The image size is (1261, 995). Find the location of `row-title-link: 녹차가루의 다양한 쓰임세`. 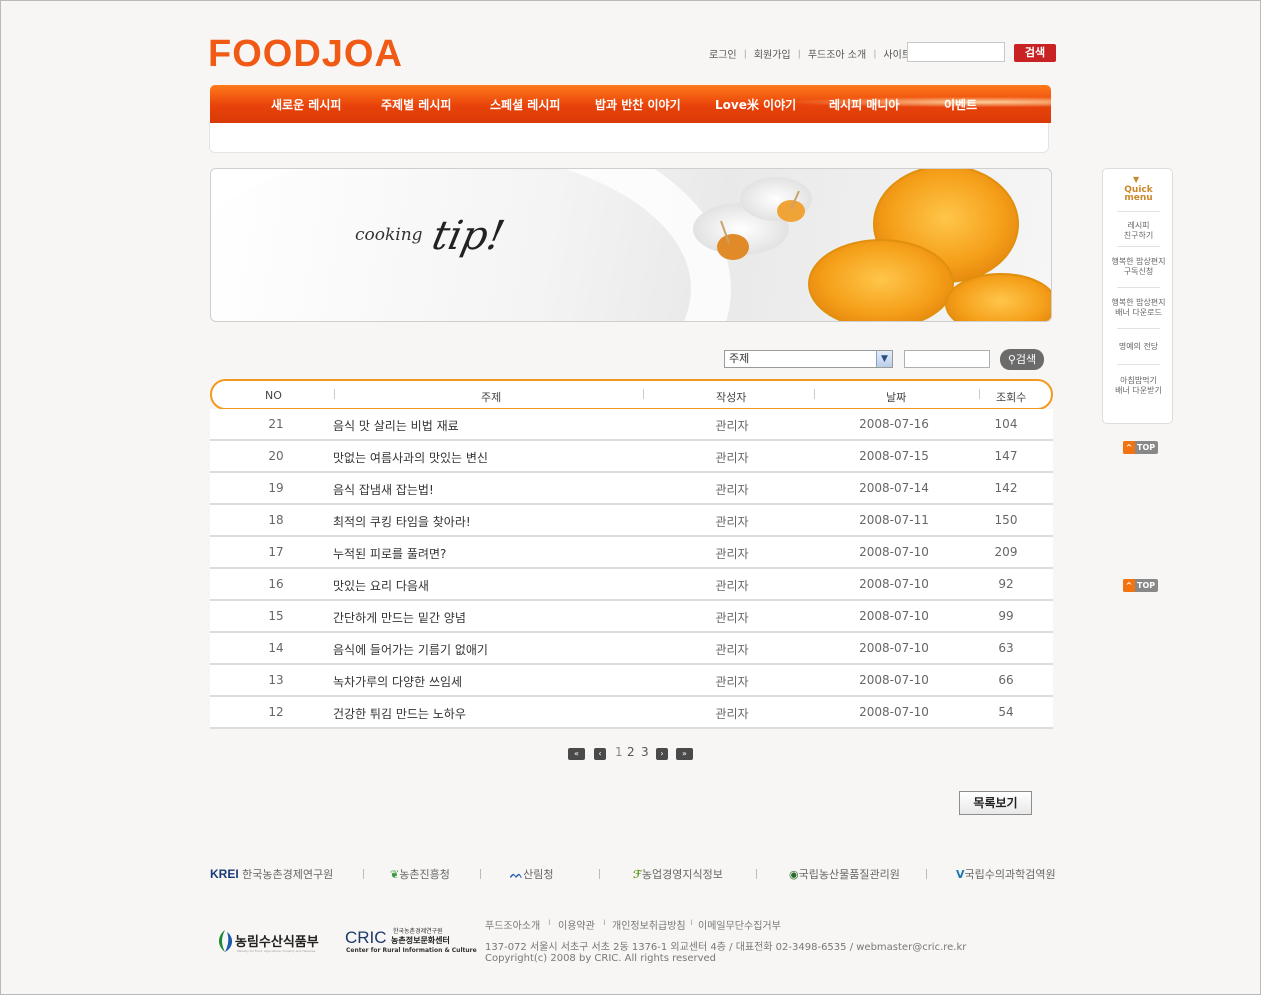

row-title-link: 녹차가루의 다양한 쓰임세 is located at coordinates (397, 681).